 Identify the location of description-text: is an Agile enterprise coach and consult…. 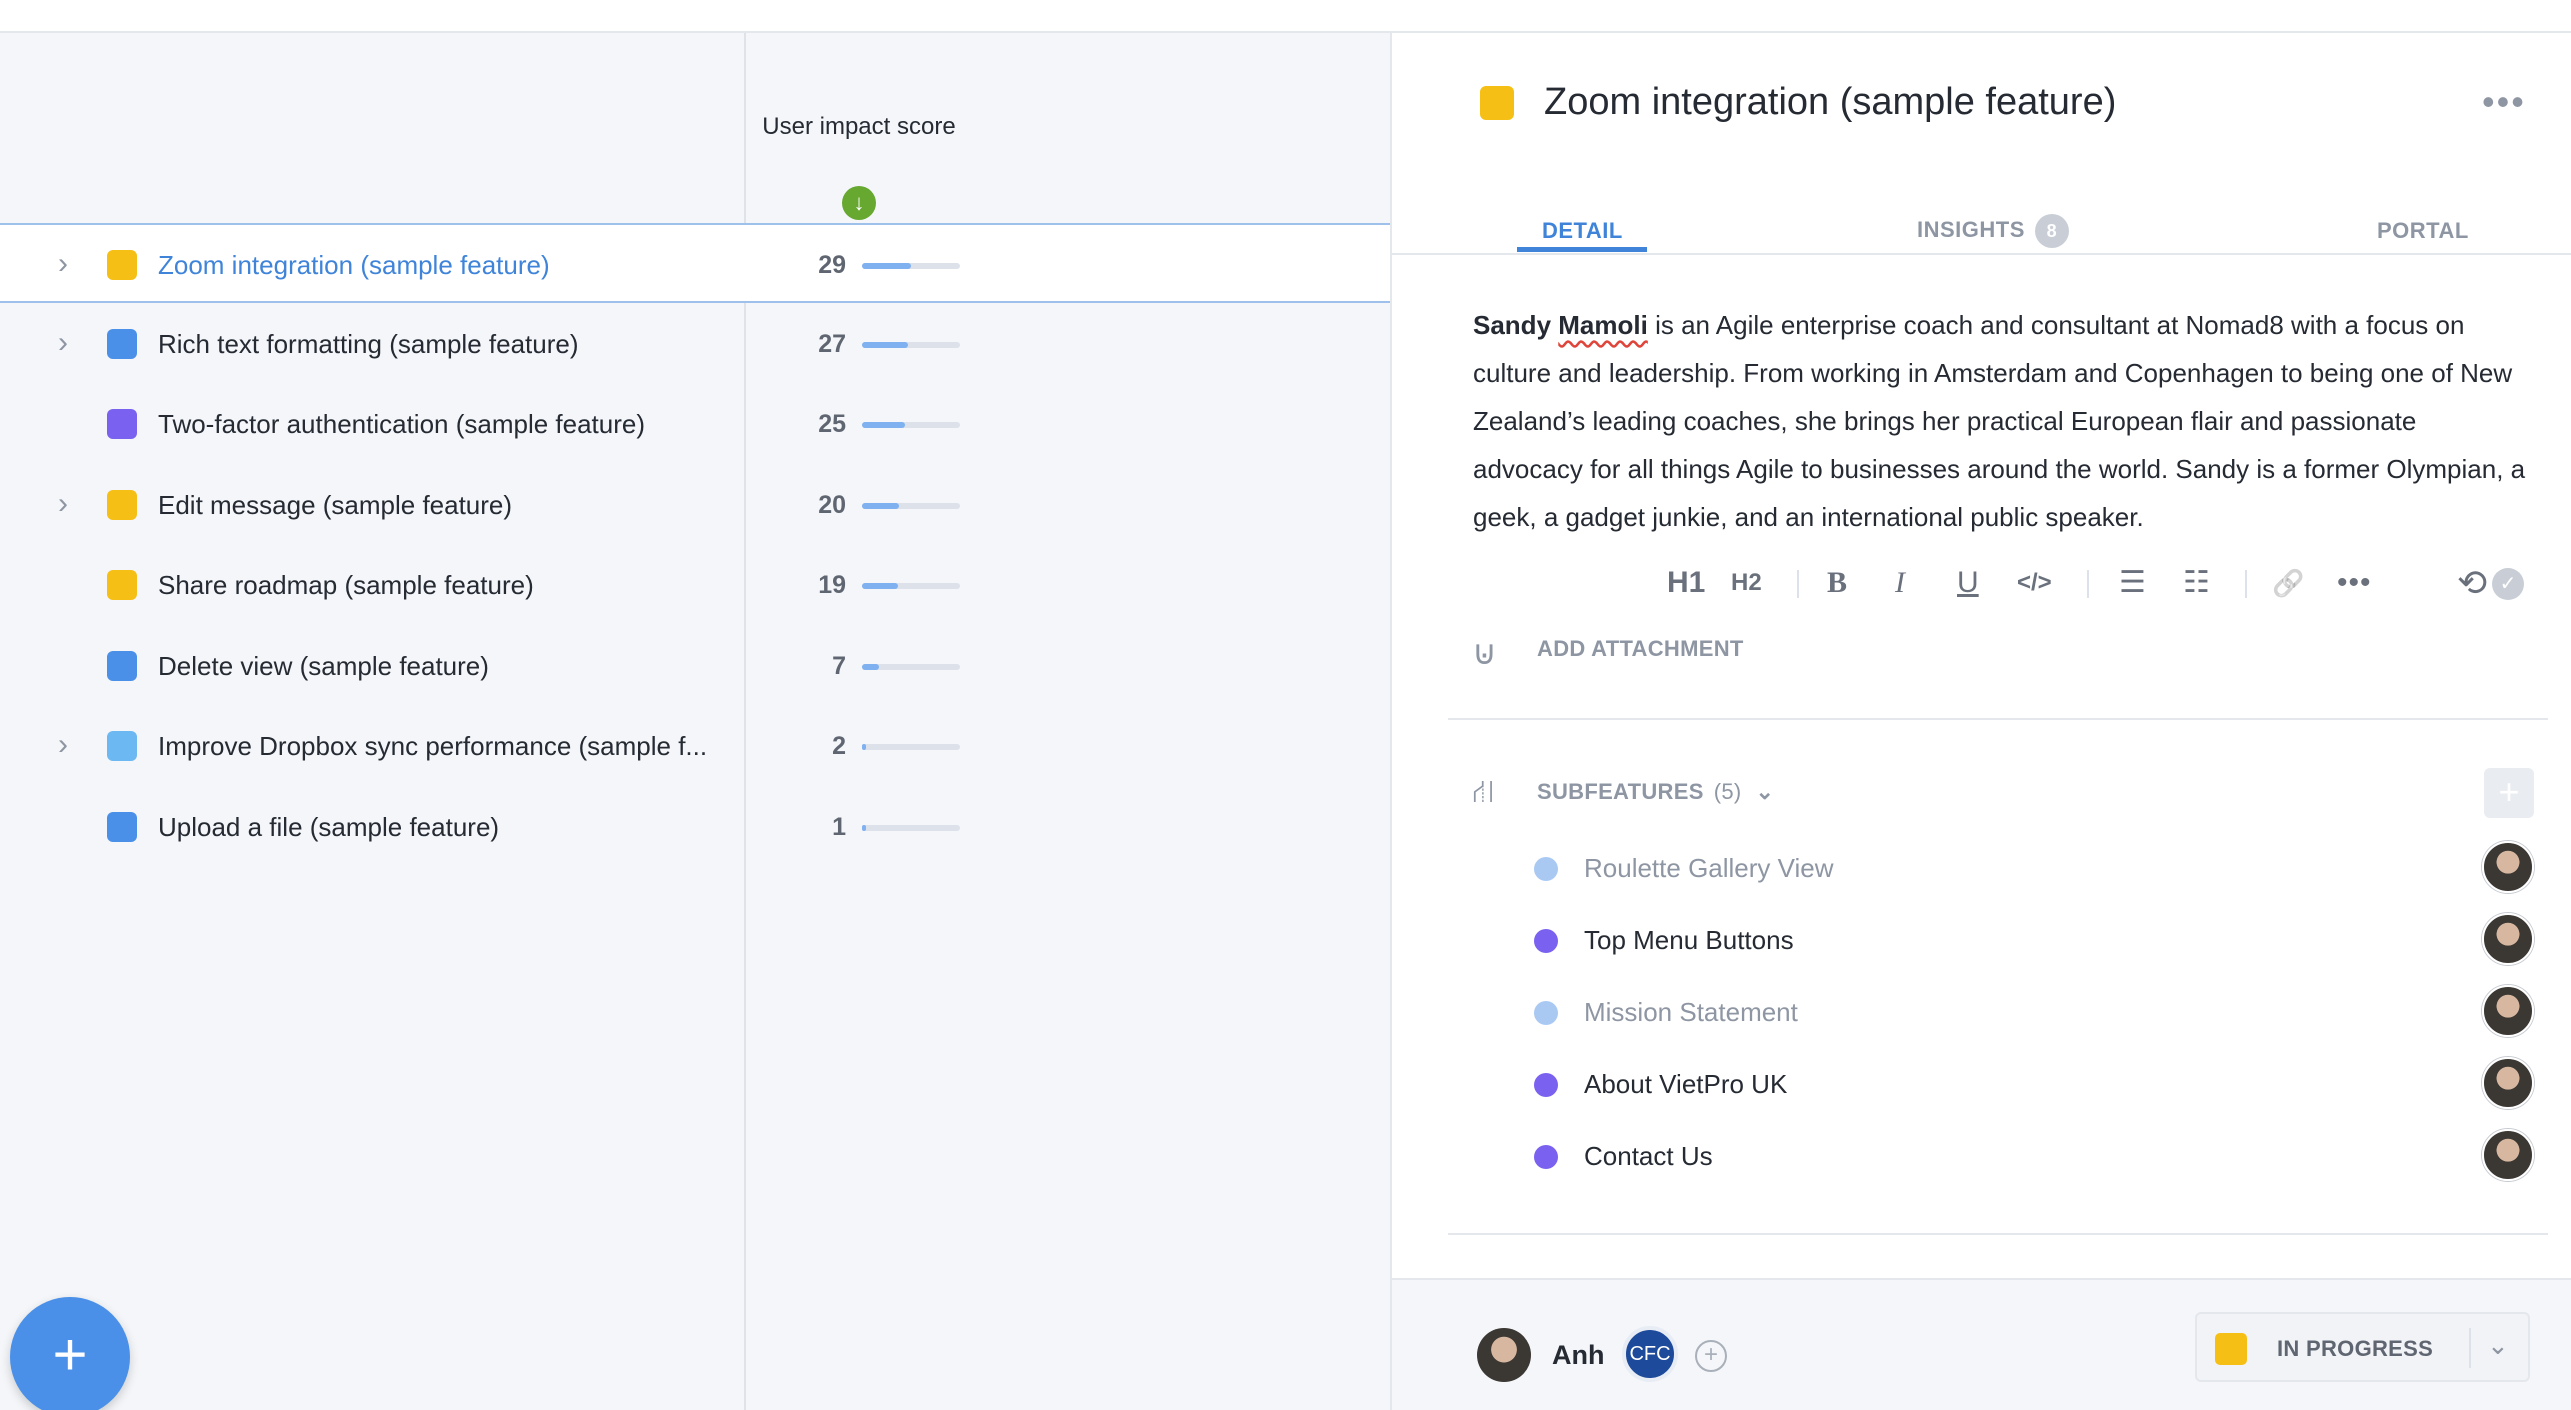
(1999, 421).